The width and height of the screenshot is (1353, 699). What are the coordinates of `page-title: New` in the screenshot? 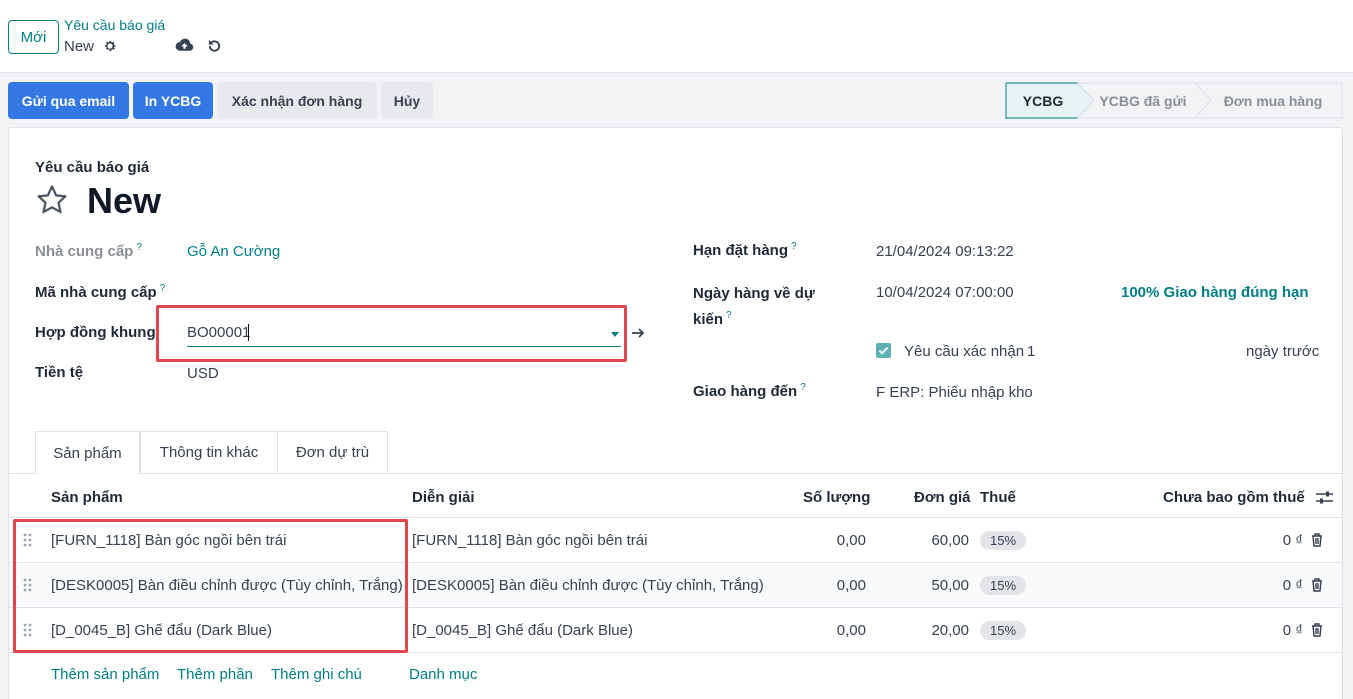 It's located at (124, 200).